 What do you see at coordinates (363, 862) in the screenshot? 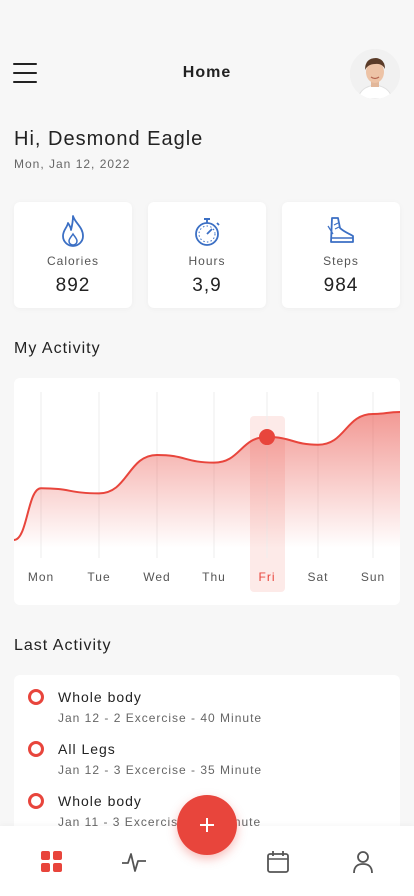
I see `user-icon` at bounding box center [363, 862].